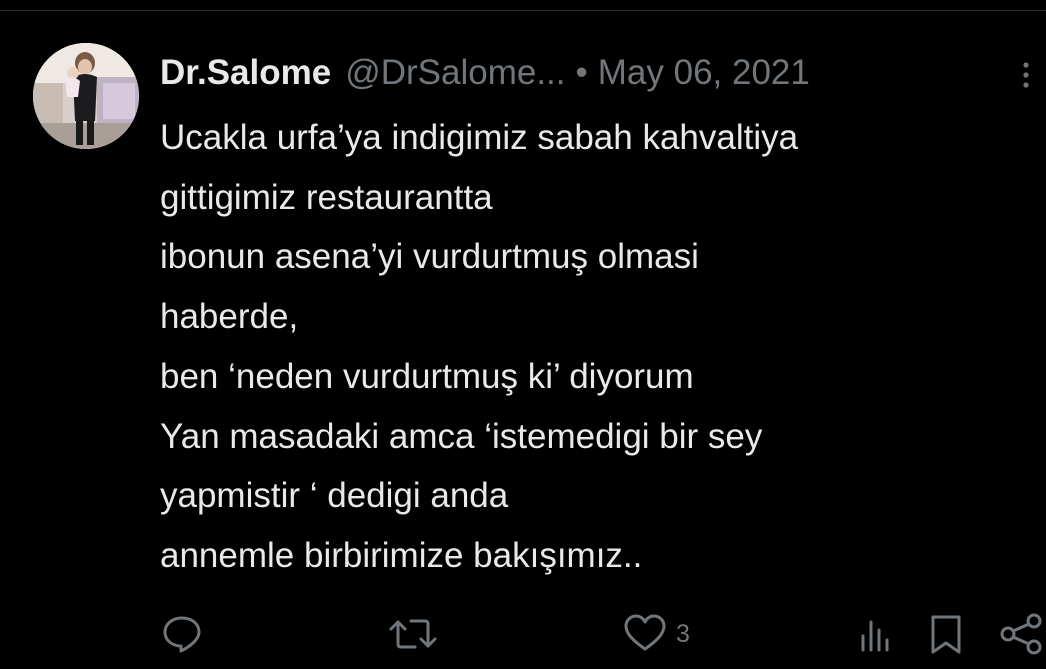  What do you see at coordinates (704, 73) in the screenshot?
I see `tweet-date: May 06, 2021` at bounding box center [704, 73].